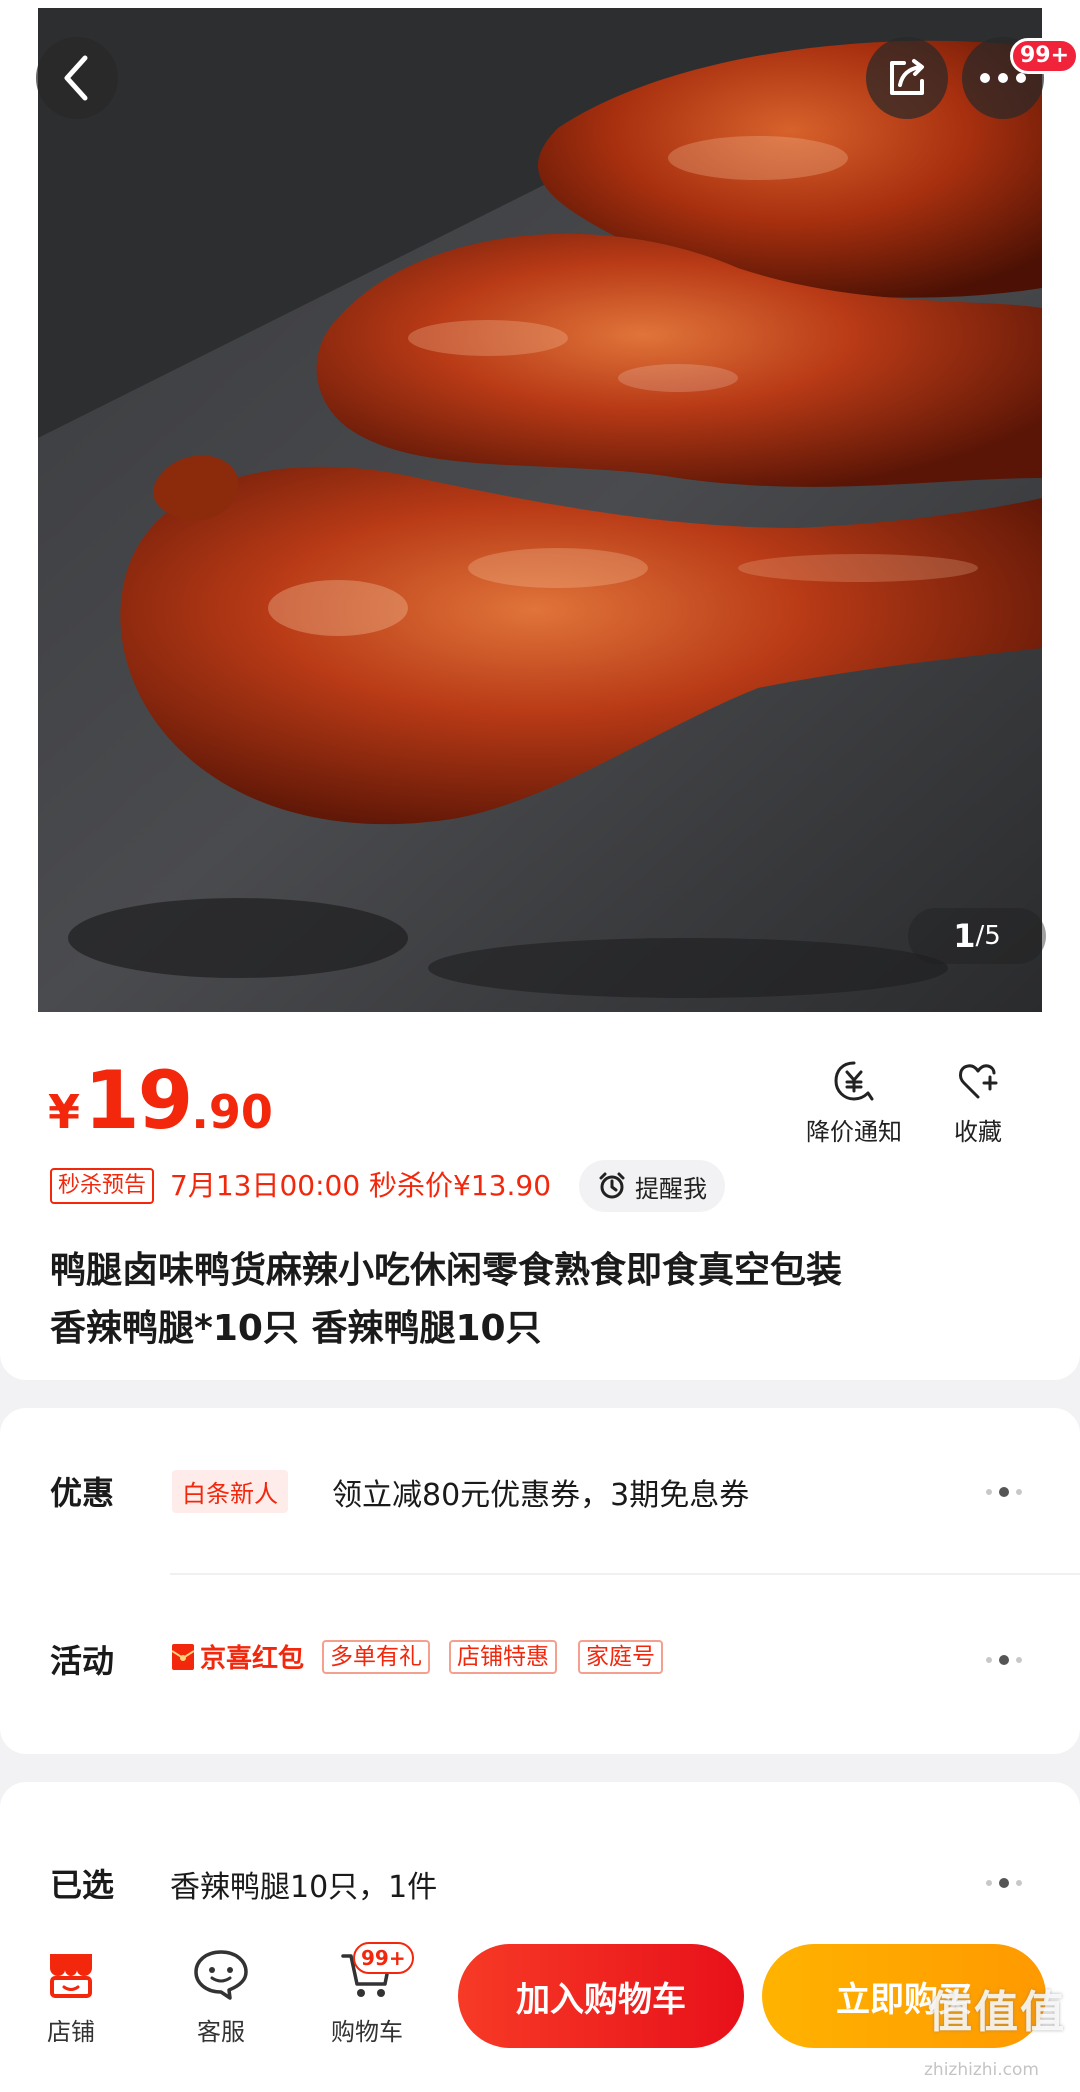  I want to click on price-drop-icon, so click(854, 1081).